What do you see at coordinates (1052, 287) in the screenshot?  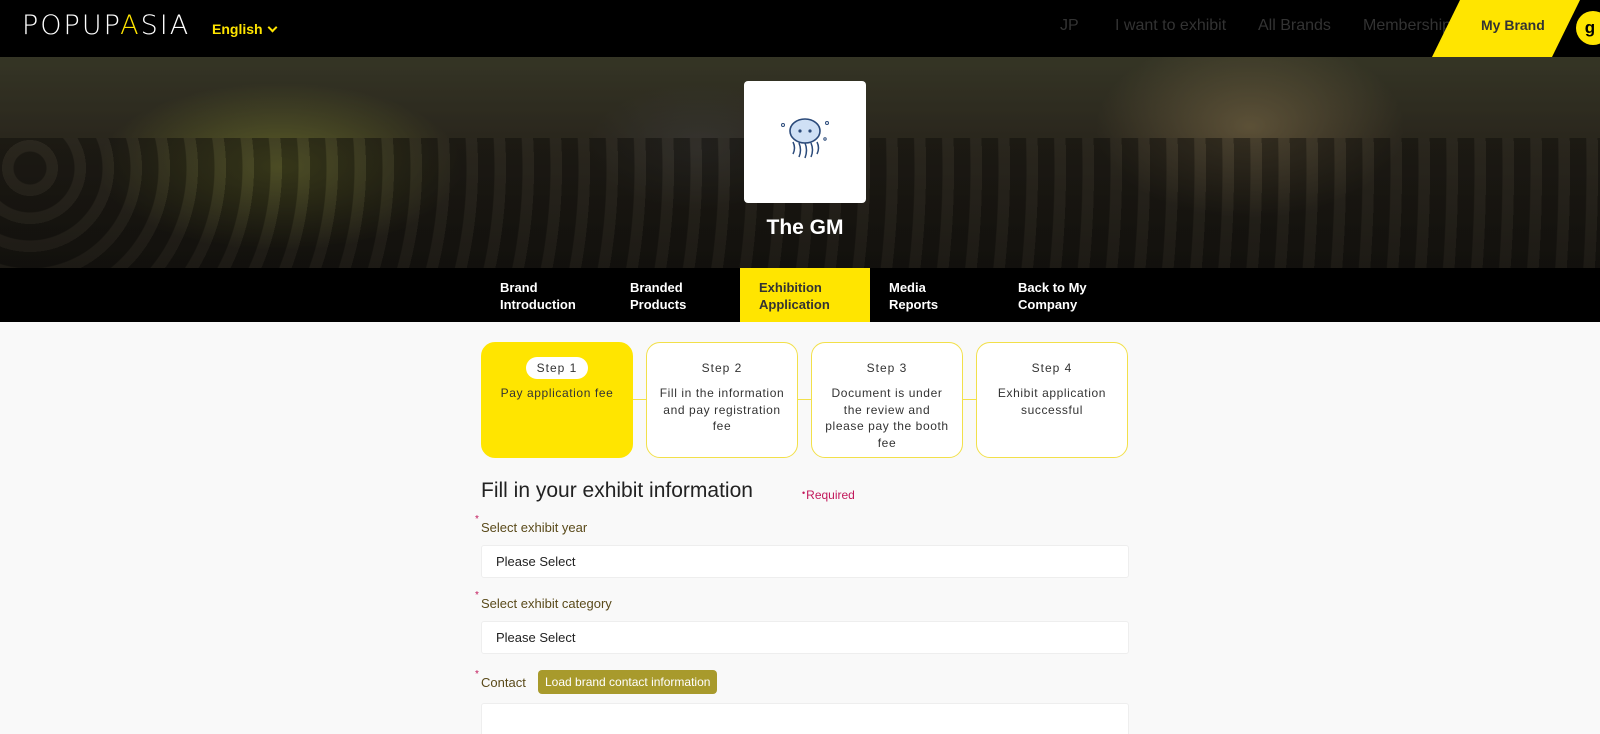 I see `tab-label-line1: Back to My` at bounding box center [1052, 287].